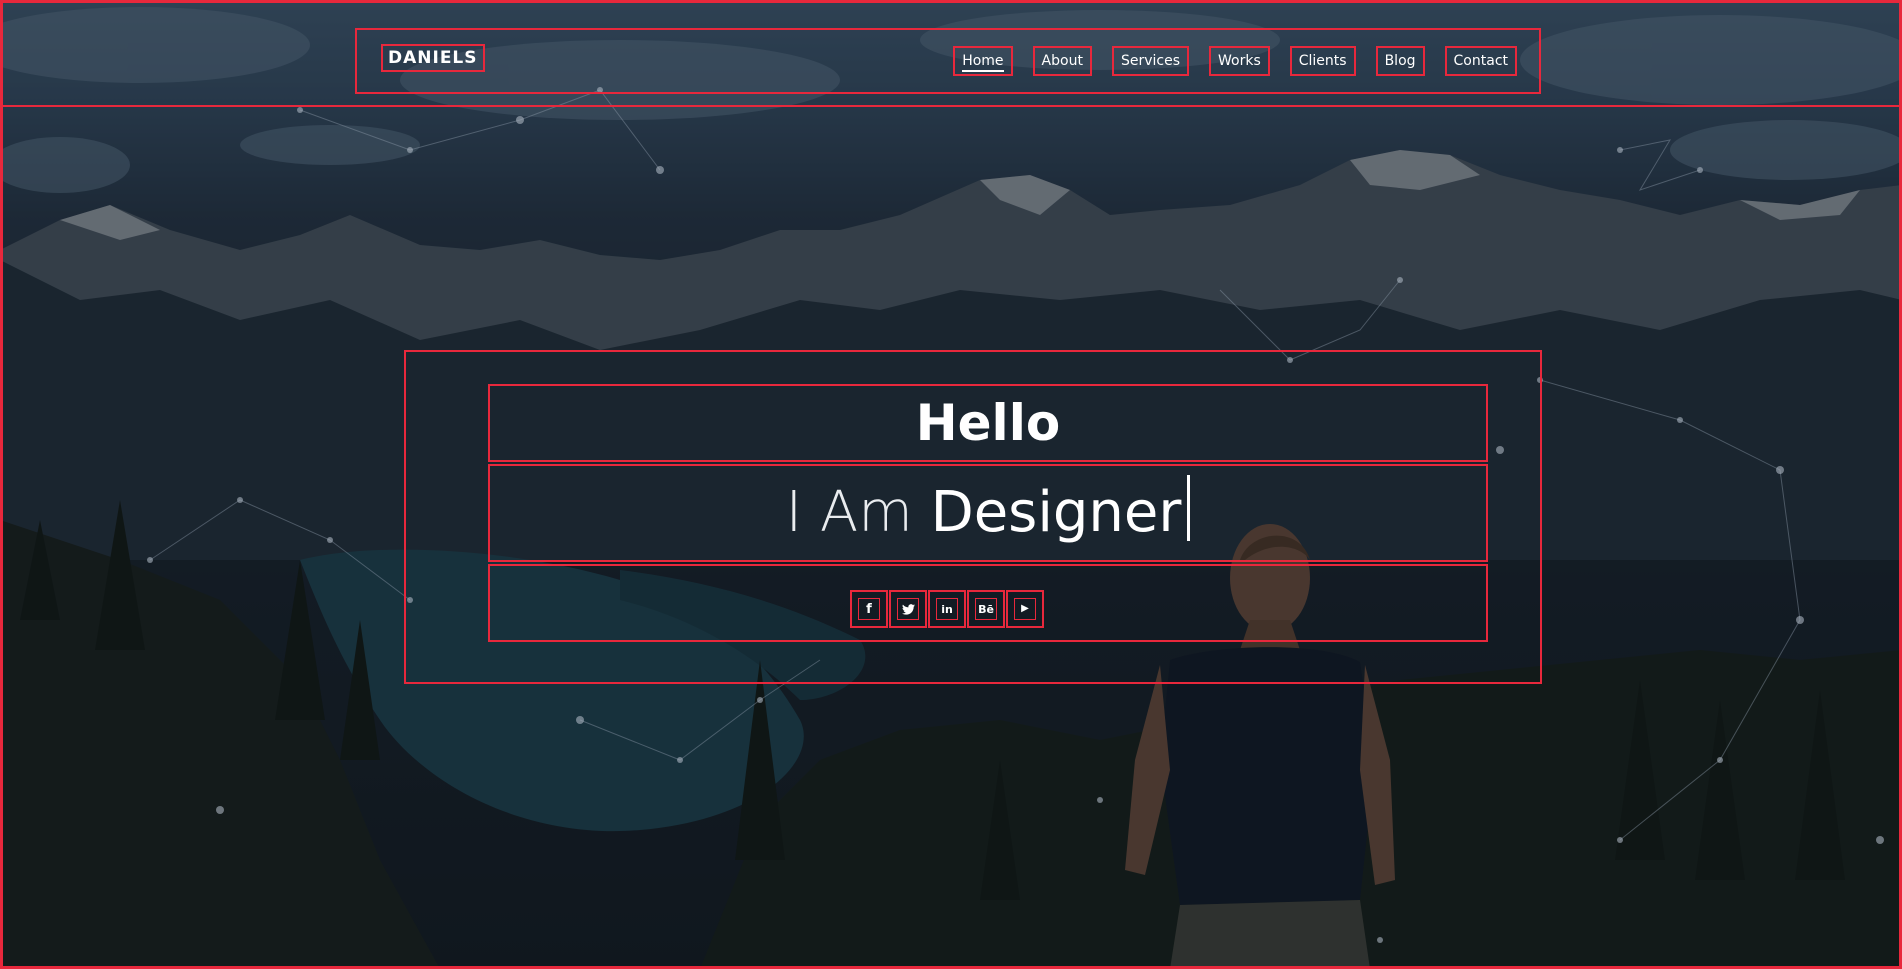 This screenshot has height=969, width=1902. I want to click on nav-label: Contact, so click(1480, 61).